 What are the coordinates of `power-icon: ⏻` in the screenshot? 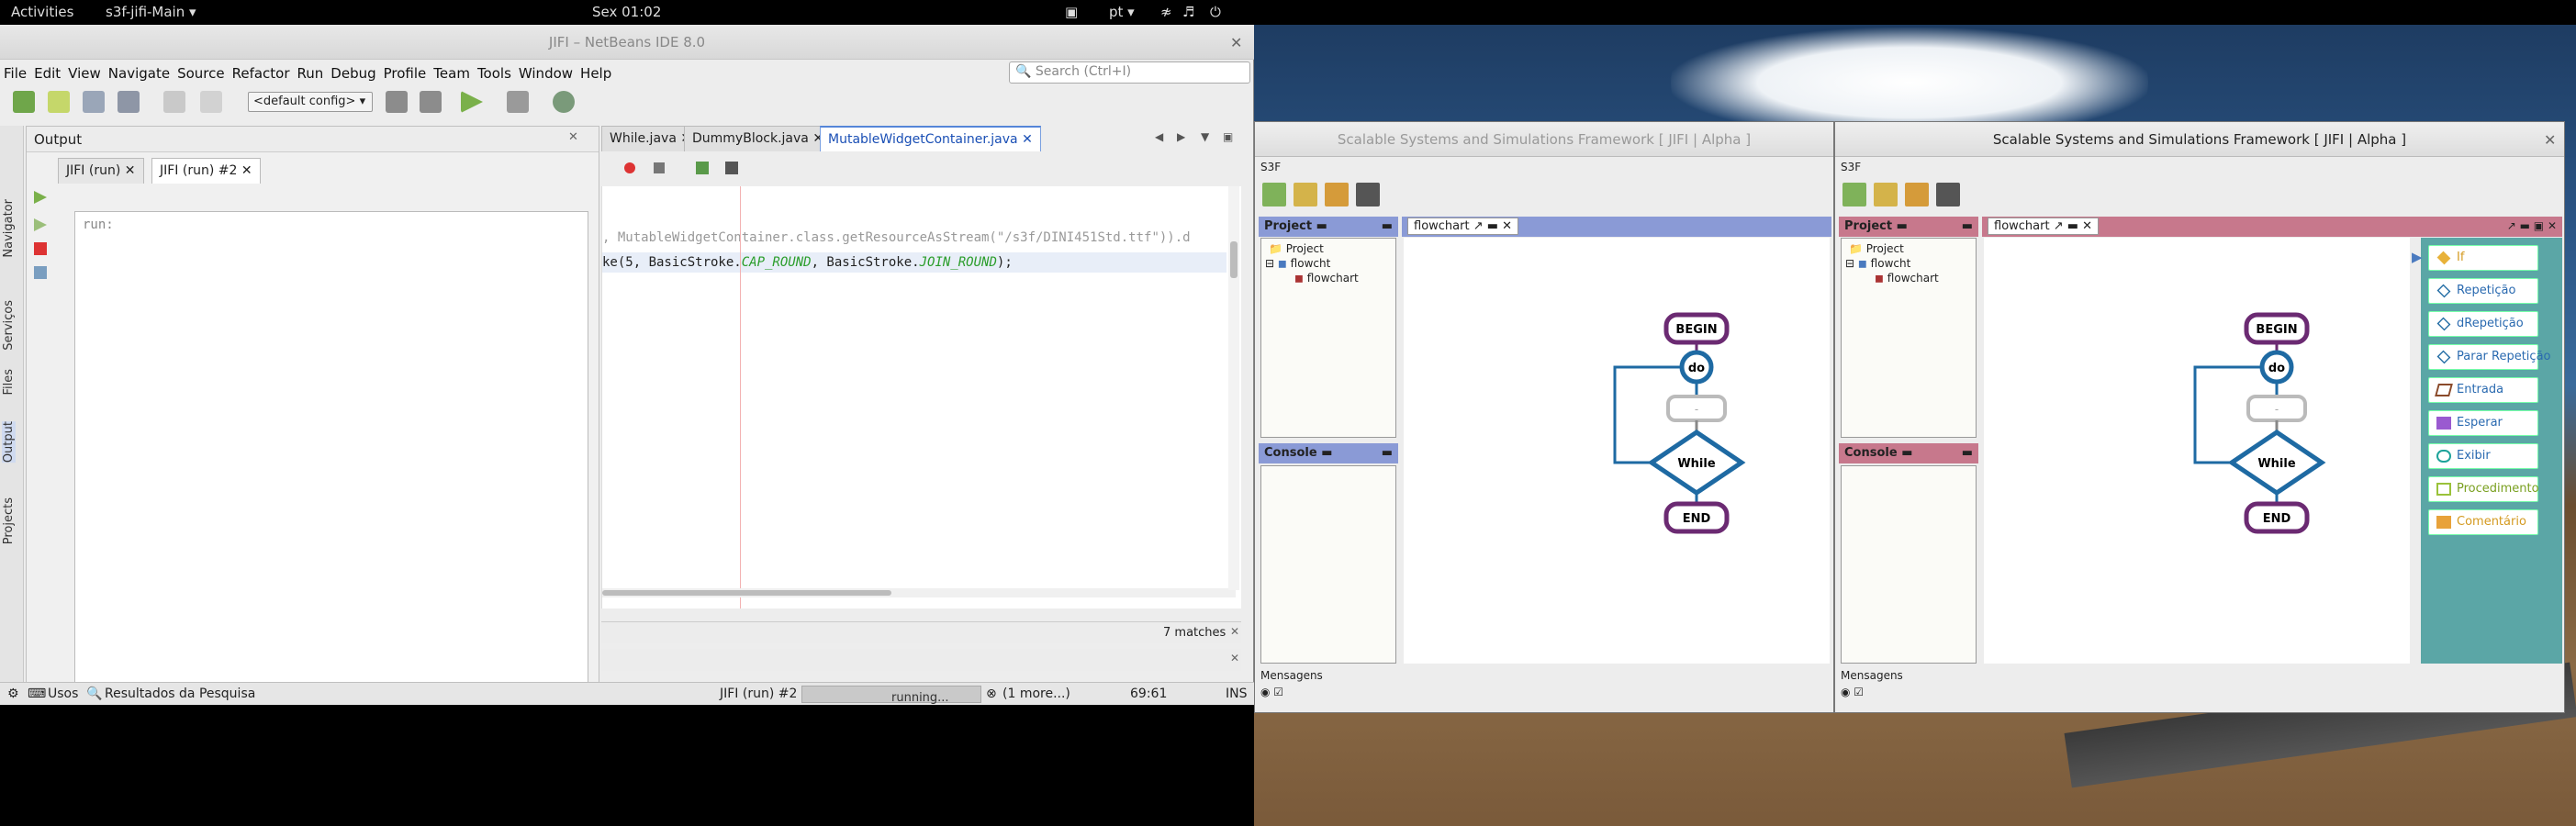 It's located at (1215, 12).